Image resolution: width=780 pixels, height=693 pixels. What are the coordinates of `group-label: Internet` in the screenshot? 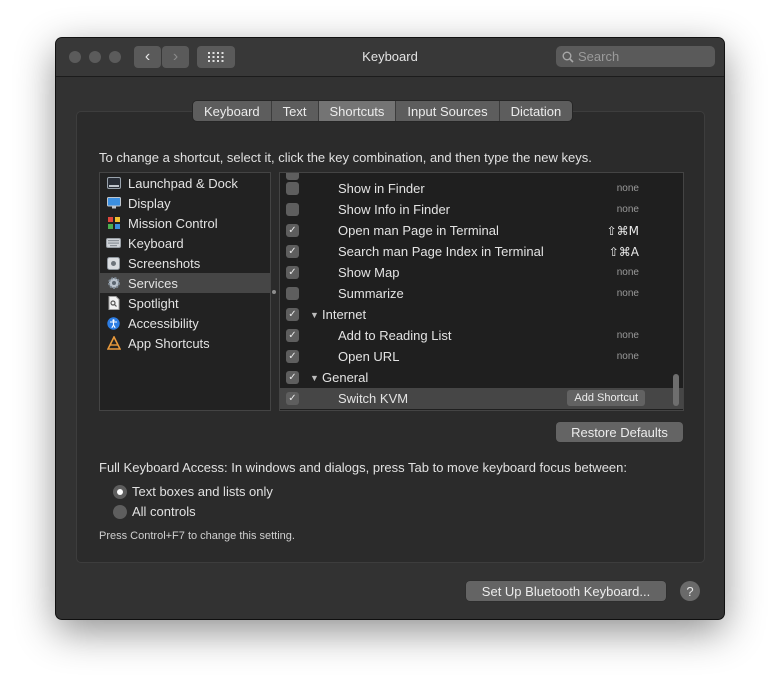 It's located at (344, 314).